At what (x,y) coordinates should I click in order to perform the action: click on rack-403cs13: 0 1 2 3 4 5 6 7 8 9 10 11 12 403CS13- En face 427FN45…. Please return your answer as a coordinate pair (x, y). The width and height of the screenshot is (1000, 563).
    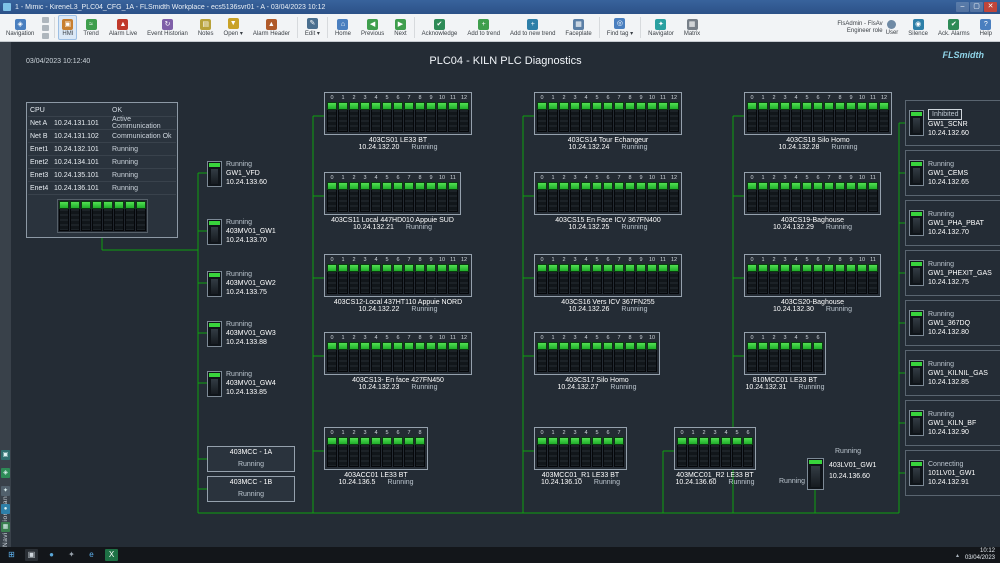
    Looking at the image, I should click on (398, 361).